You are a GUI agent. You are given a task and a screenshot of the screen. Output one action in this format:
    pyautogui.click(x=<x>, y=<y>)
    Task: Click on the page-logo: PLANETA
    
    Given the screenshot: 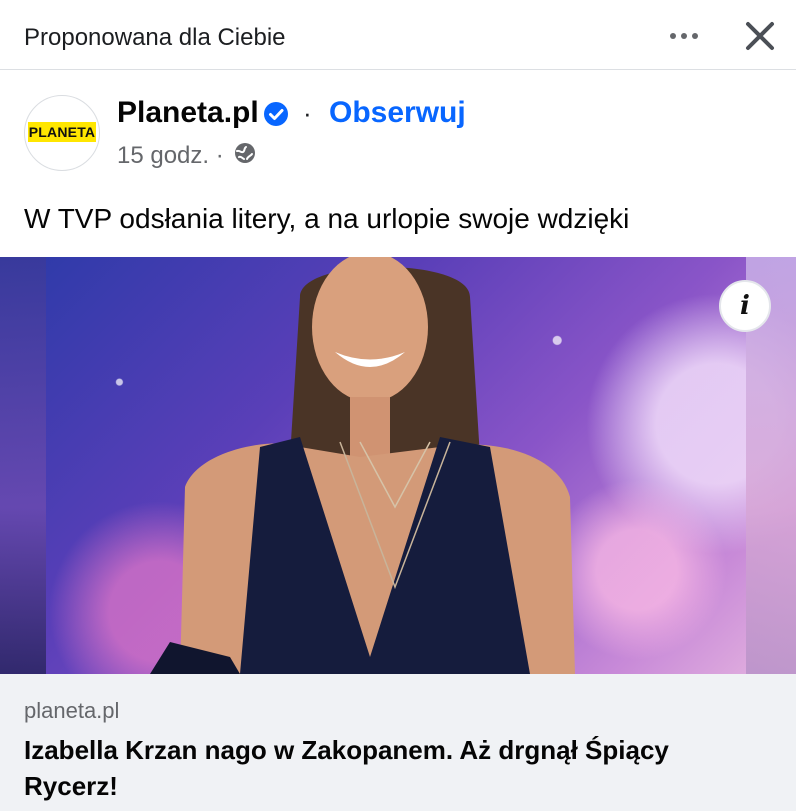 What is the action you would take?
    pyautogui.click(x=62, y=132)
    